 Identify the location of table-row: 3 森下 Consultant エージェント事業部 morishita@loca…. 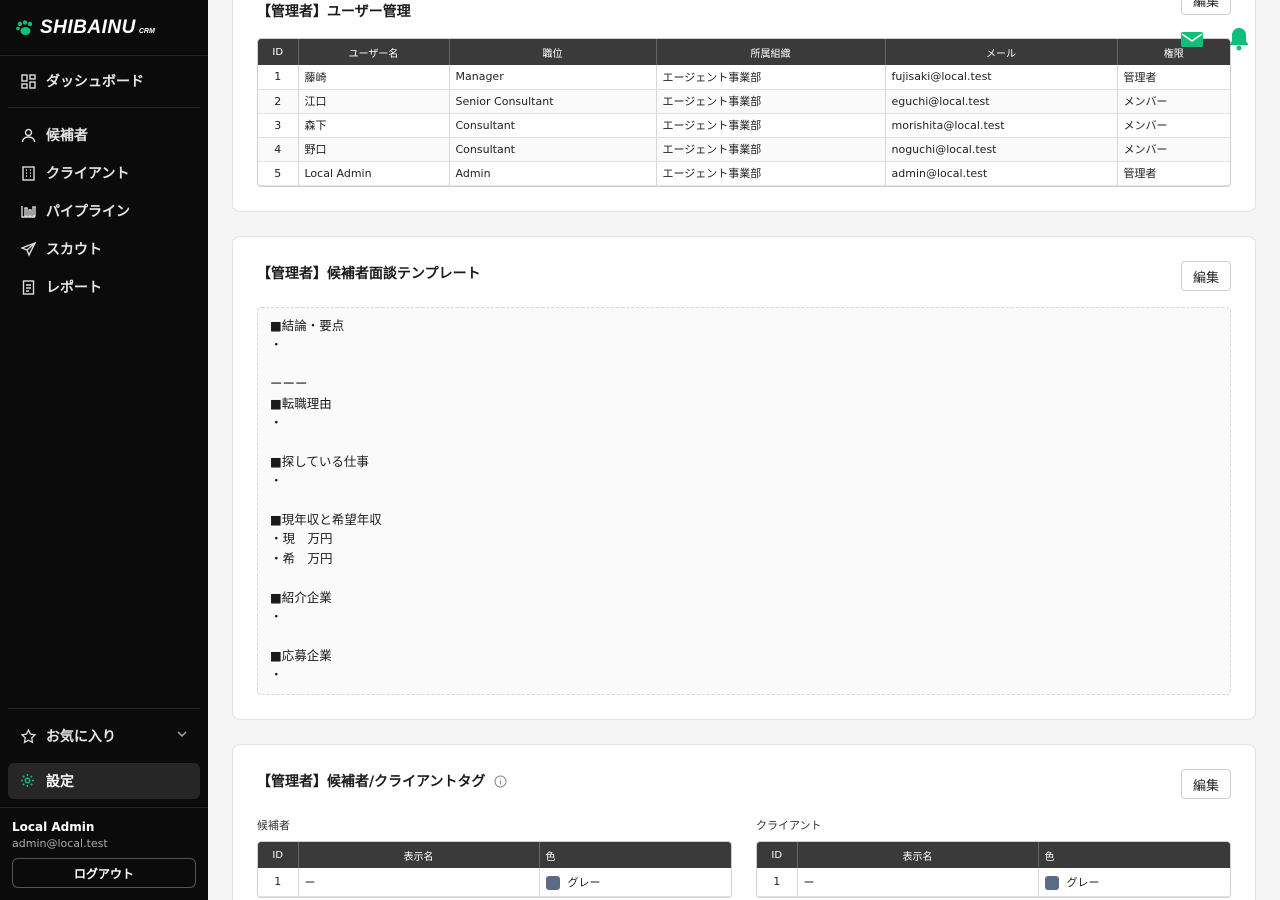
(744, 125).